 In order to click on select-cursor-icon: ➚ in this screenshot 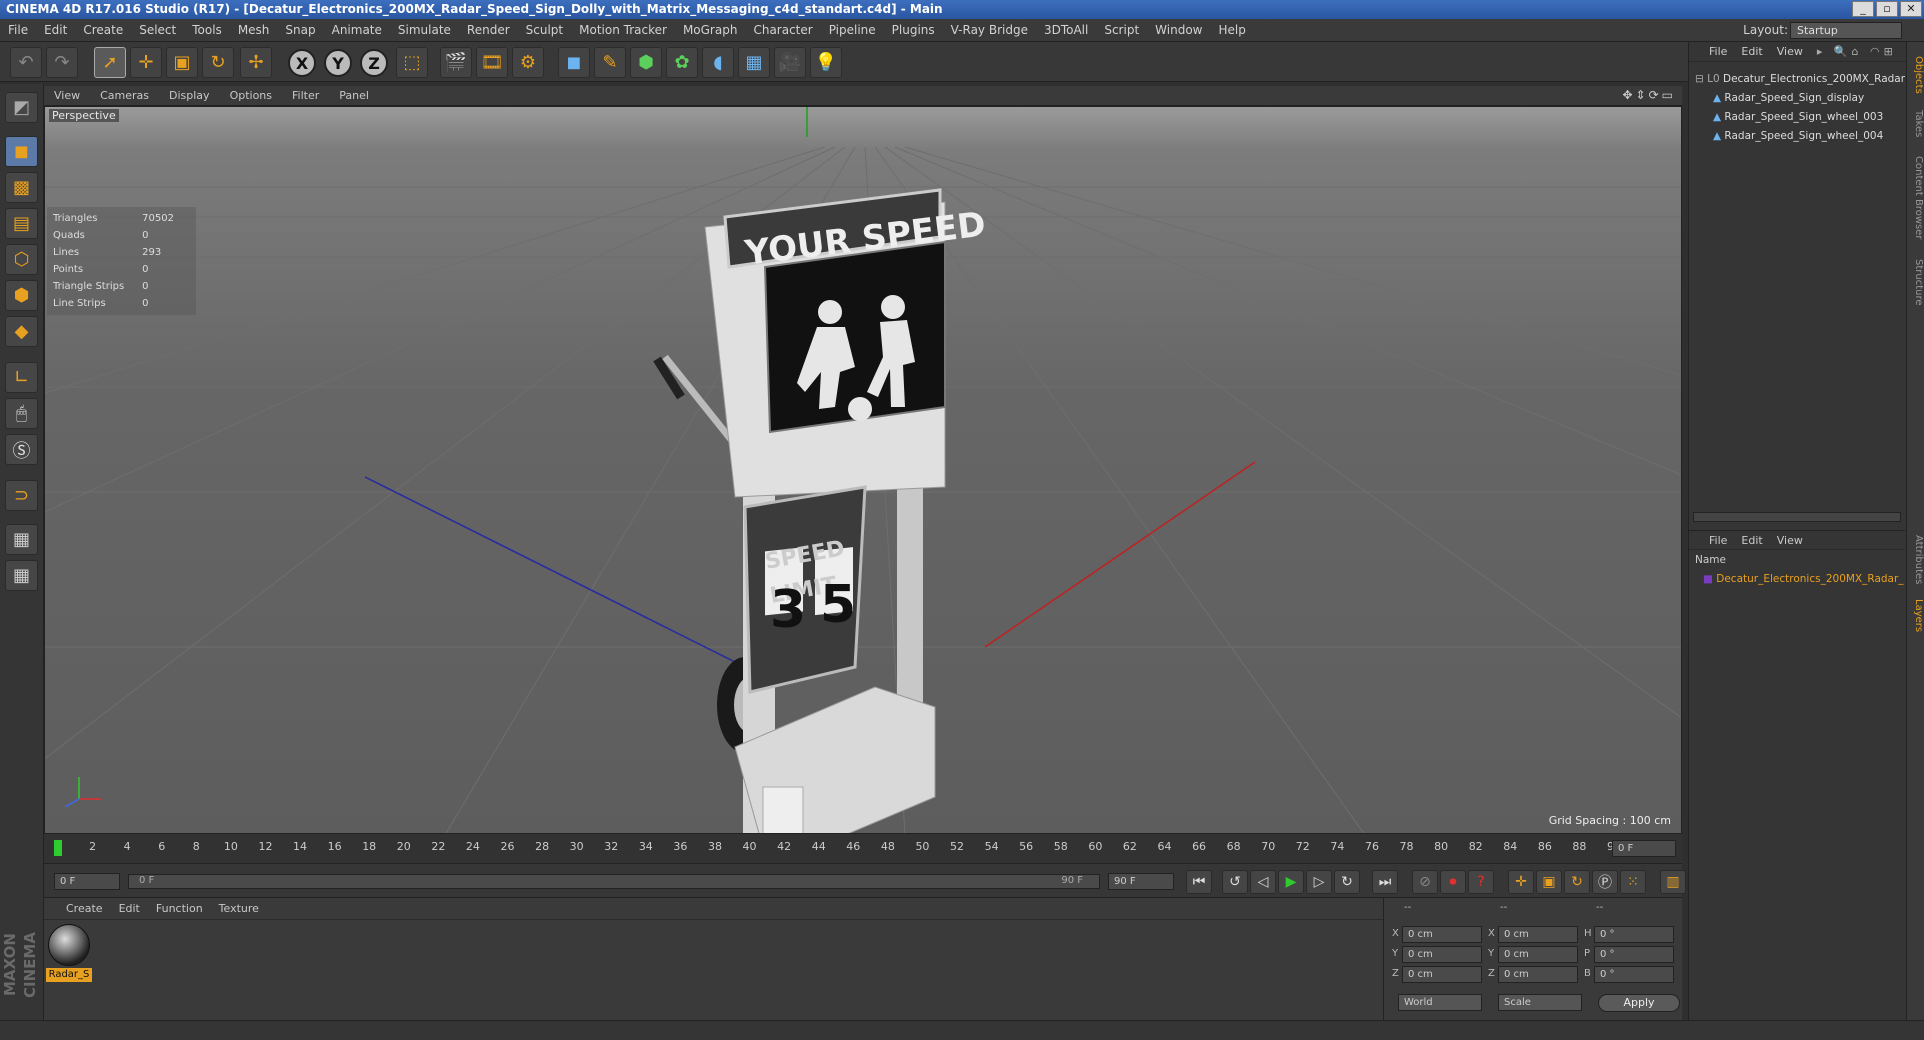, I will do `click(110, 62)`.